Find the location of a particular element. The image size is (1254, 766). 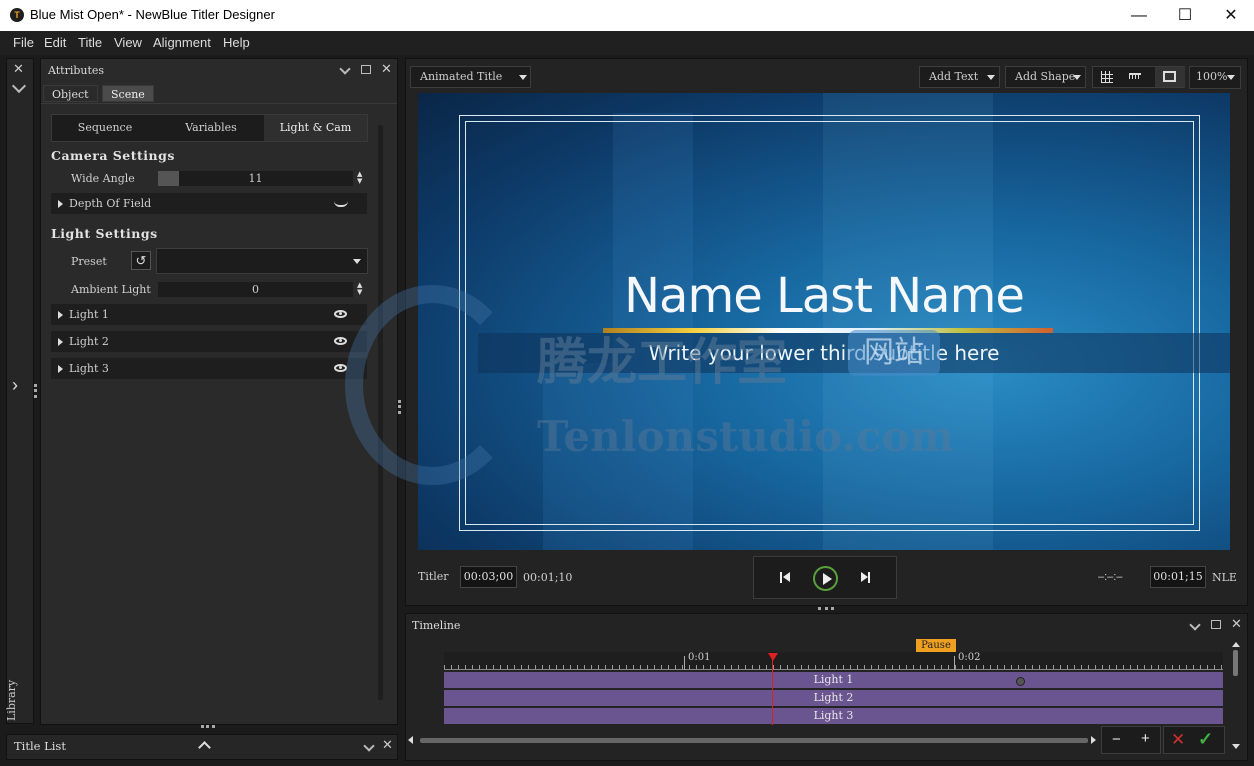

chevron-up-icon is located at coordinates (204, 747).